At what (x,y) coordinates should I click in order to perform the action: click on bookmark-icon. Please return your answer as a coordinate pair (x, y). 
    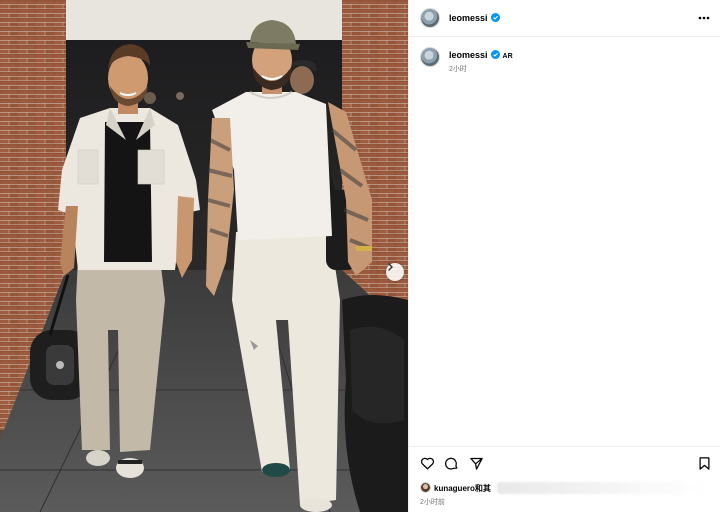
    Looking at the image, I should click on (704, 463).